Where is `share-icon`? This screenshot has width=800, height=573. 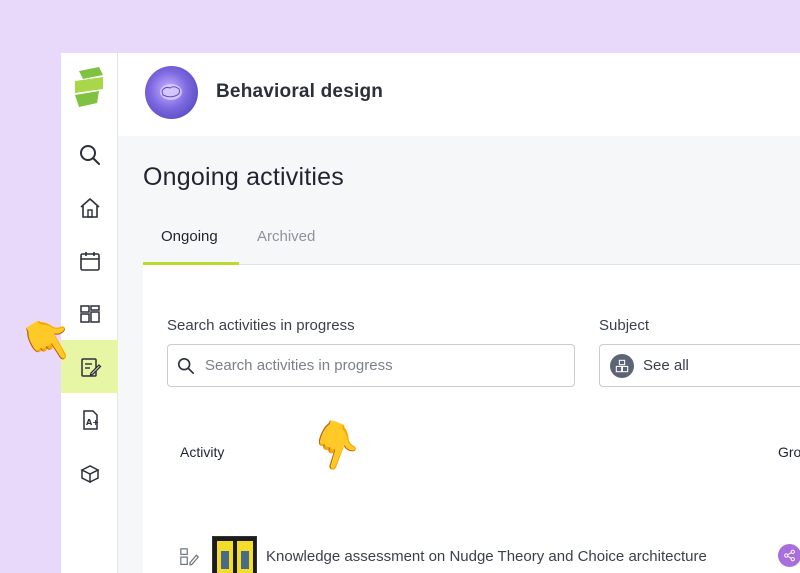 share-icon is located at coordinates (789, 555).